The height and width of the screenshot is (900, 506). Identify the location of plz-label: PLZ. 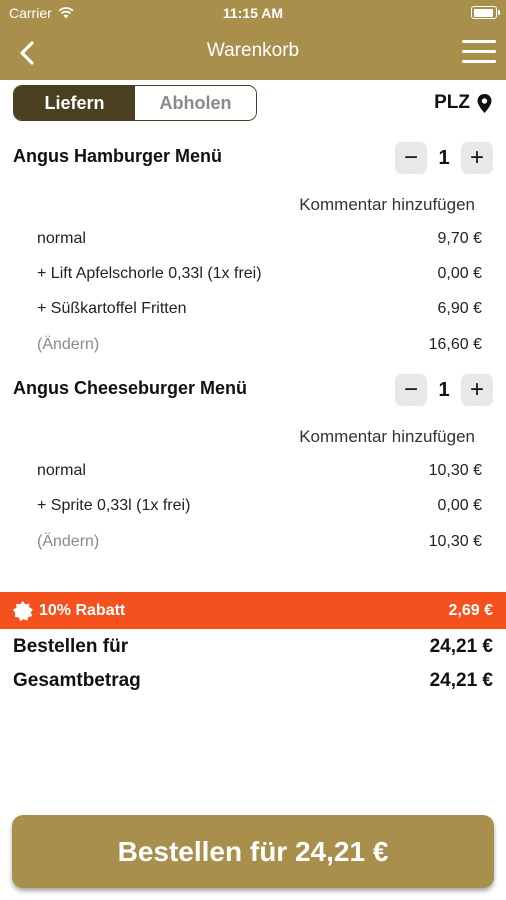
(452, 102).